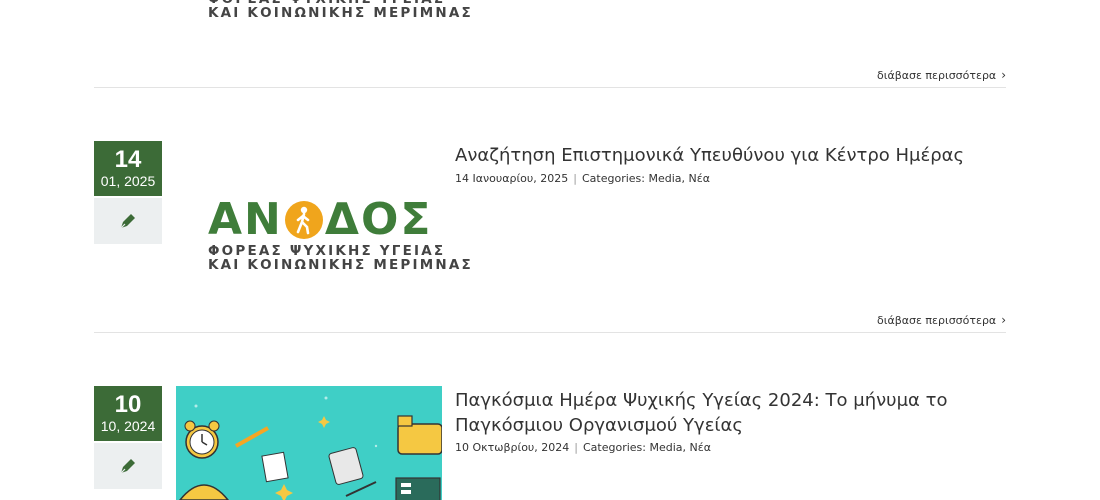  What do you see at coordinates (128, 159) in the screenshot?
I see `post-day: 14` at bounding box center [128, 159].